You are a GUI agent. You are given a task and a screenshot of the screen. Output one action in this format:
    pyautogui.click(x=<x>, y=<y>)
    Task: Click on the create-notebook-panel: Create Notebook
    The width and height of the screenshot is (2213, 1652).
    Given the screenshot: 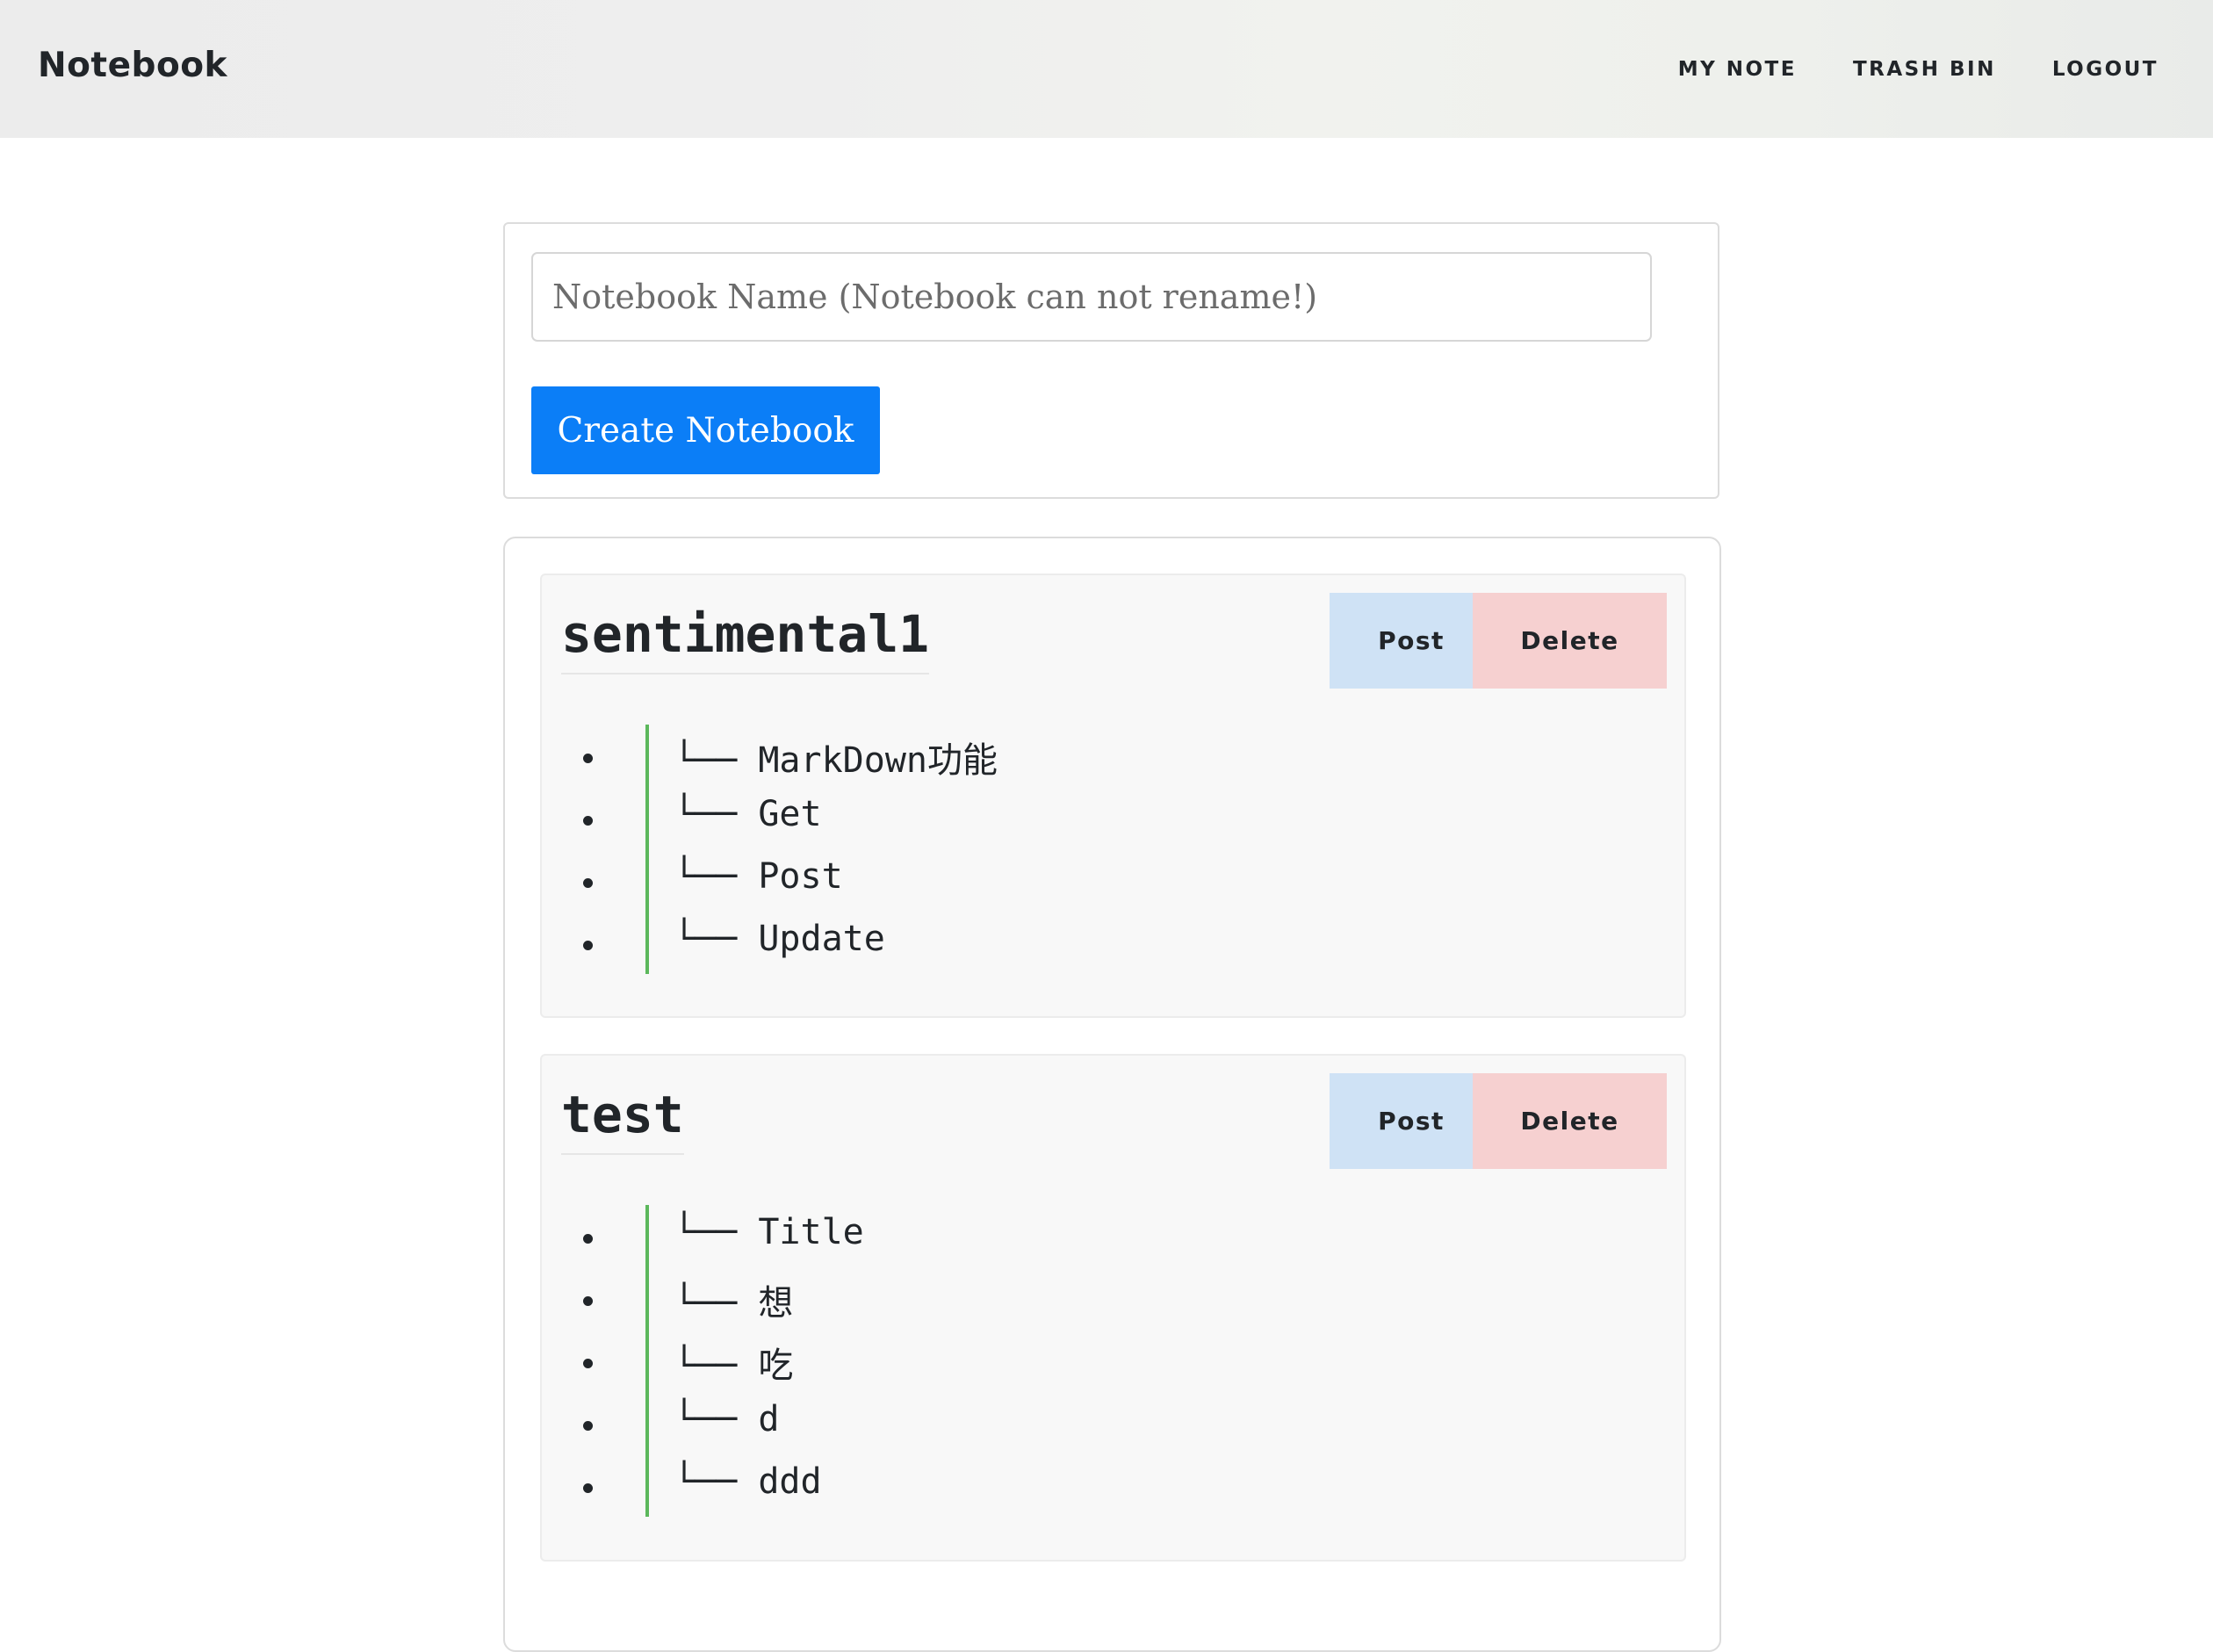 What is the action you would take?
    pyautogui.click(x=1111, y=360)
    